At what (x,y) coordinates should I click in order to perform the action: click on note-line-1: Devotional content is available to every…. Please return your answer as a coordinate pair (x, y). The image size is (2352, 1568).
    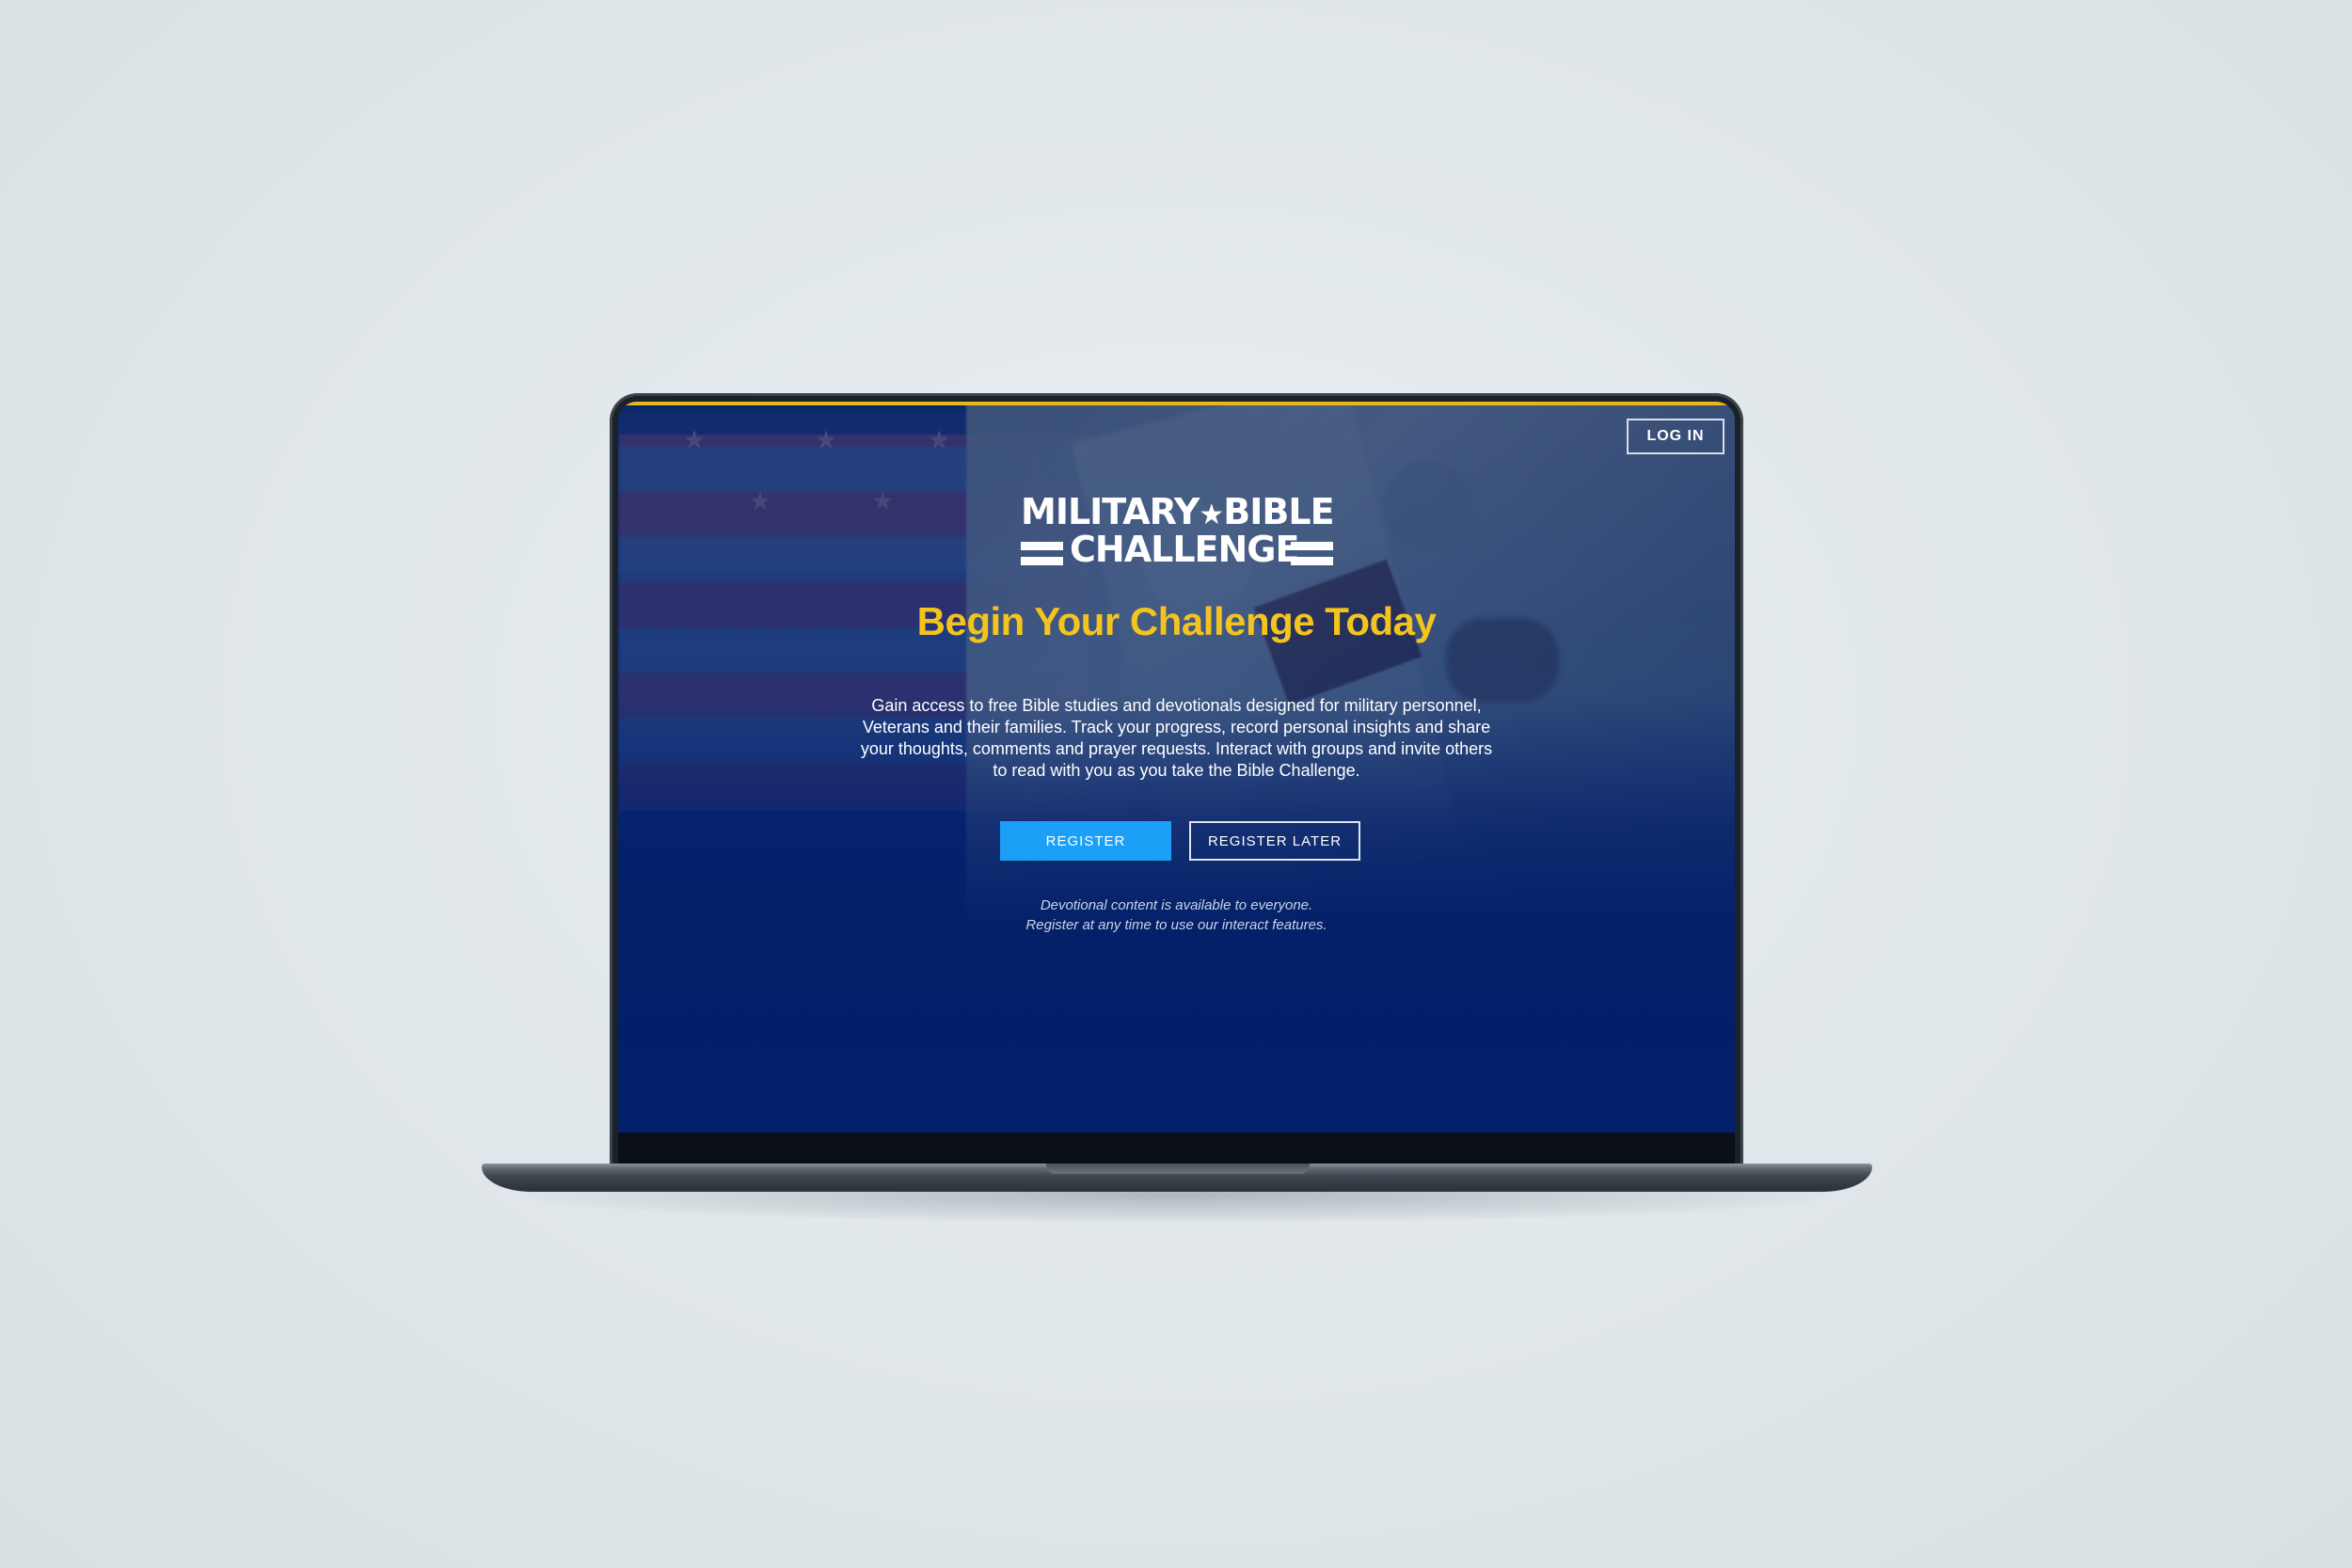
    Looking at the image, I should click on (1176, 905).